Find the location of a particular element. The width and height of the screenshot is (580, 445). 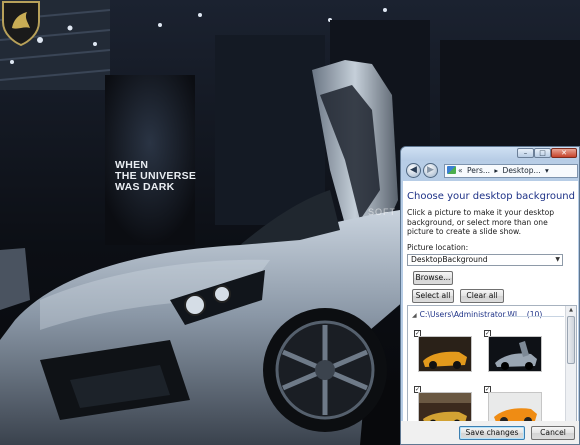

close-button: ✕ is located at coordinates (564, 153).